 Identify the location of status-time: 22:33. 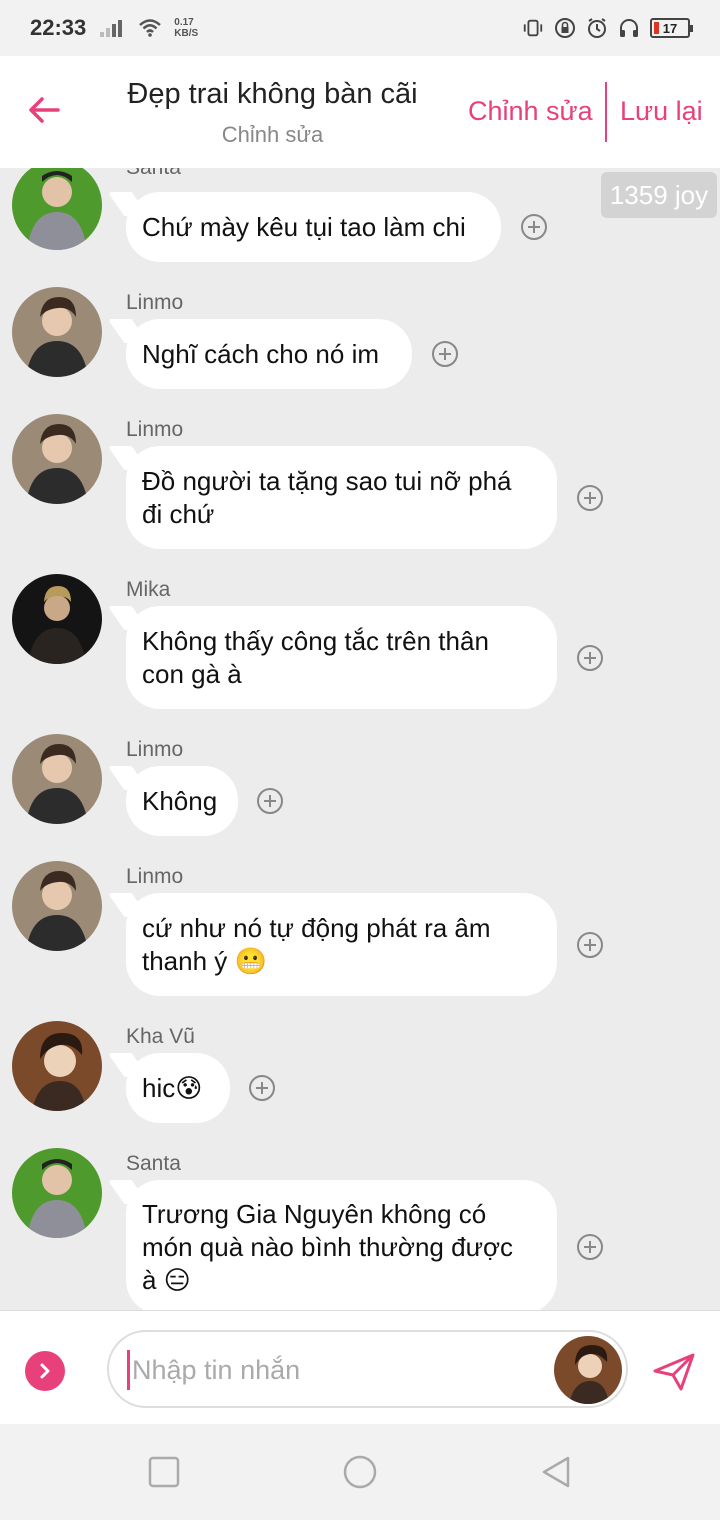
(58, 27).